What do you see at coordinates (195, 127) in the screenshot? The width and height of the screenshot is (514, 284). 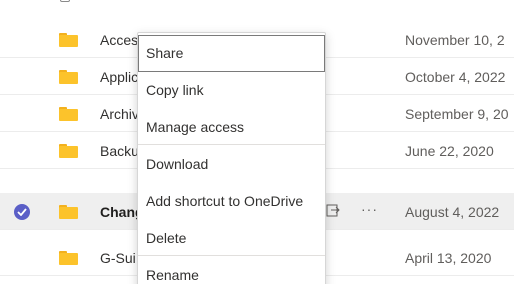 I see `menu-item-label: Manage access` at bounding box center [195, 127].